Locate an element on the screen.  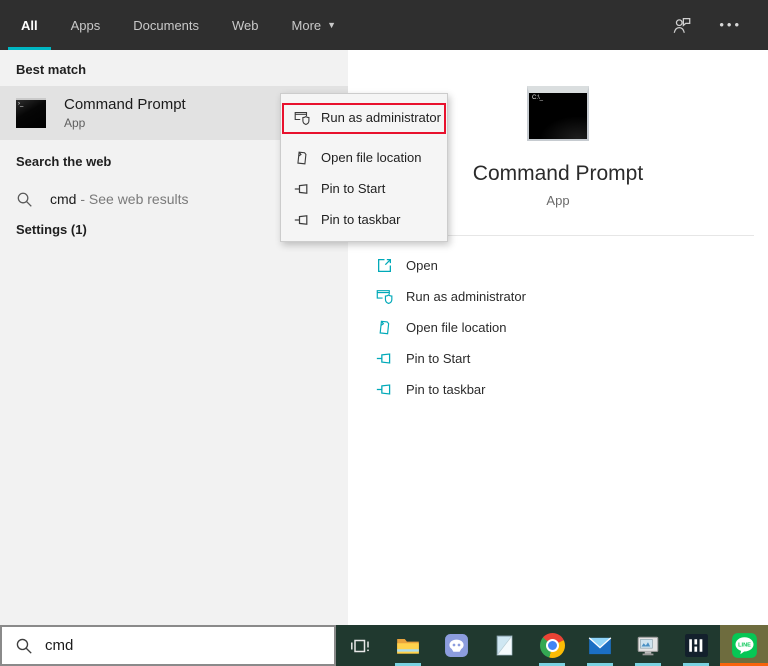
menu-item-run-as-administrator: Run as administrator is located at coordinates (364, 117).